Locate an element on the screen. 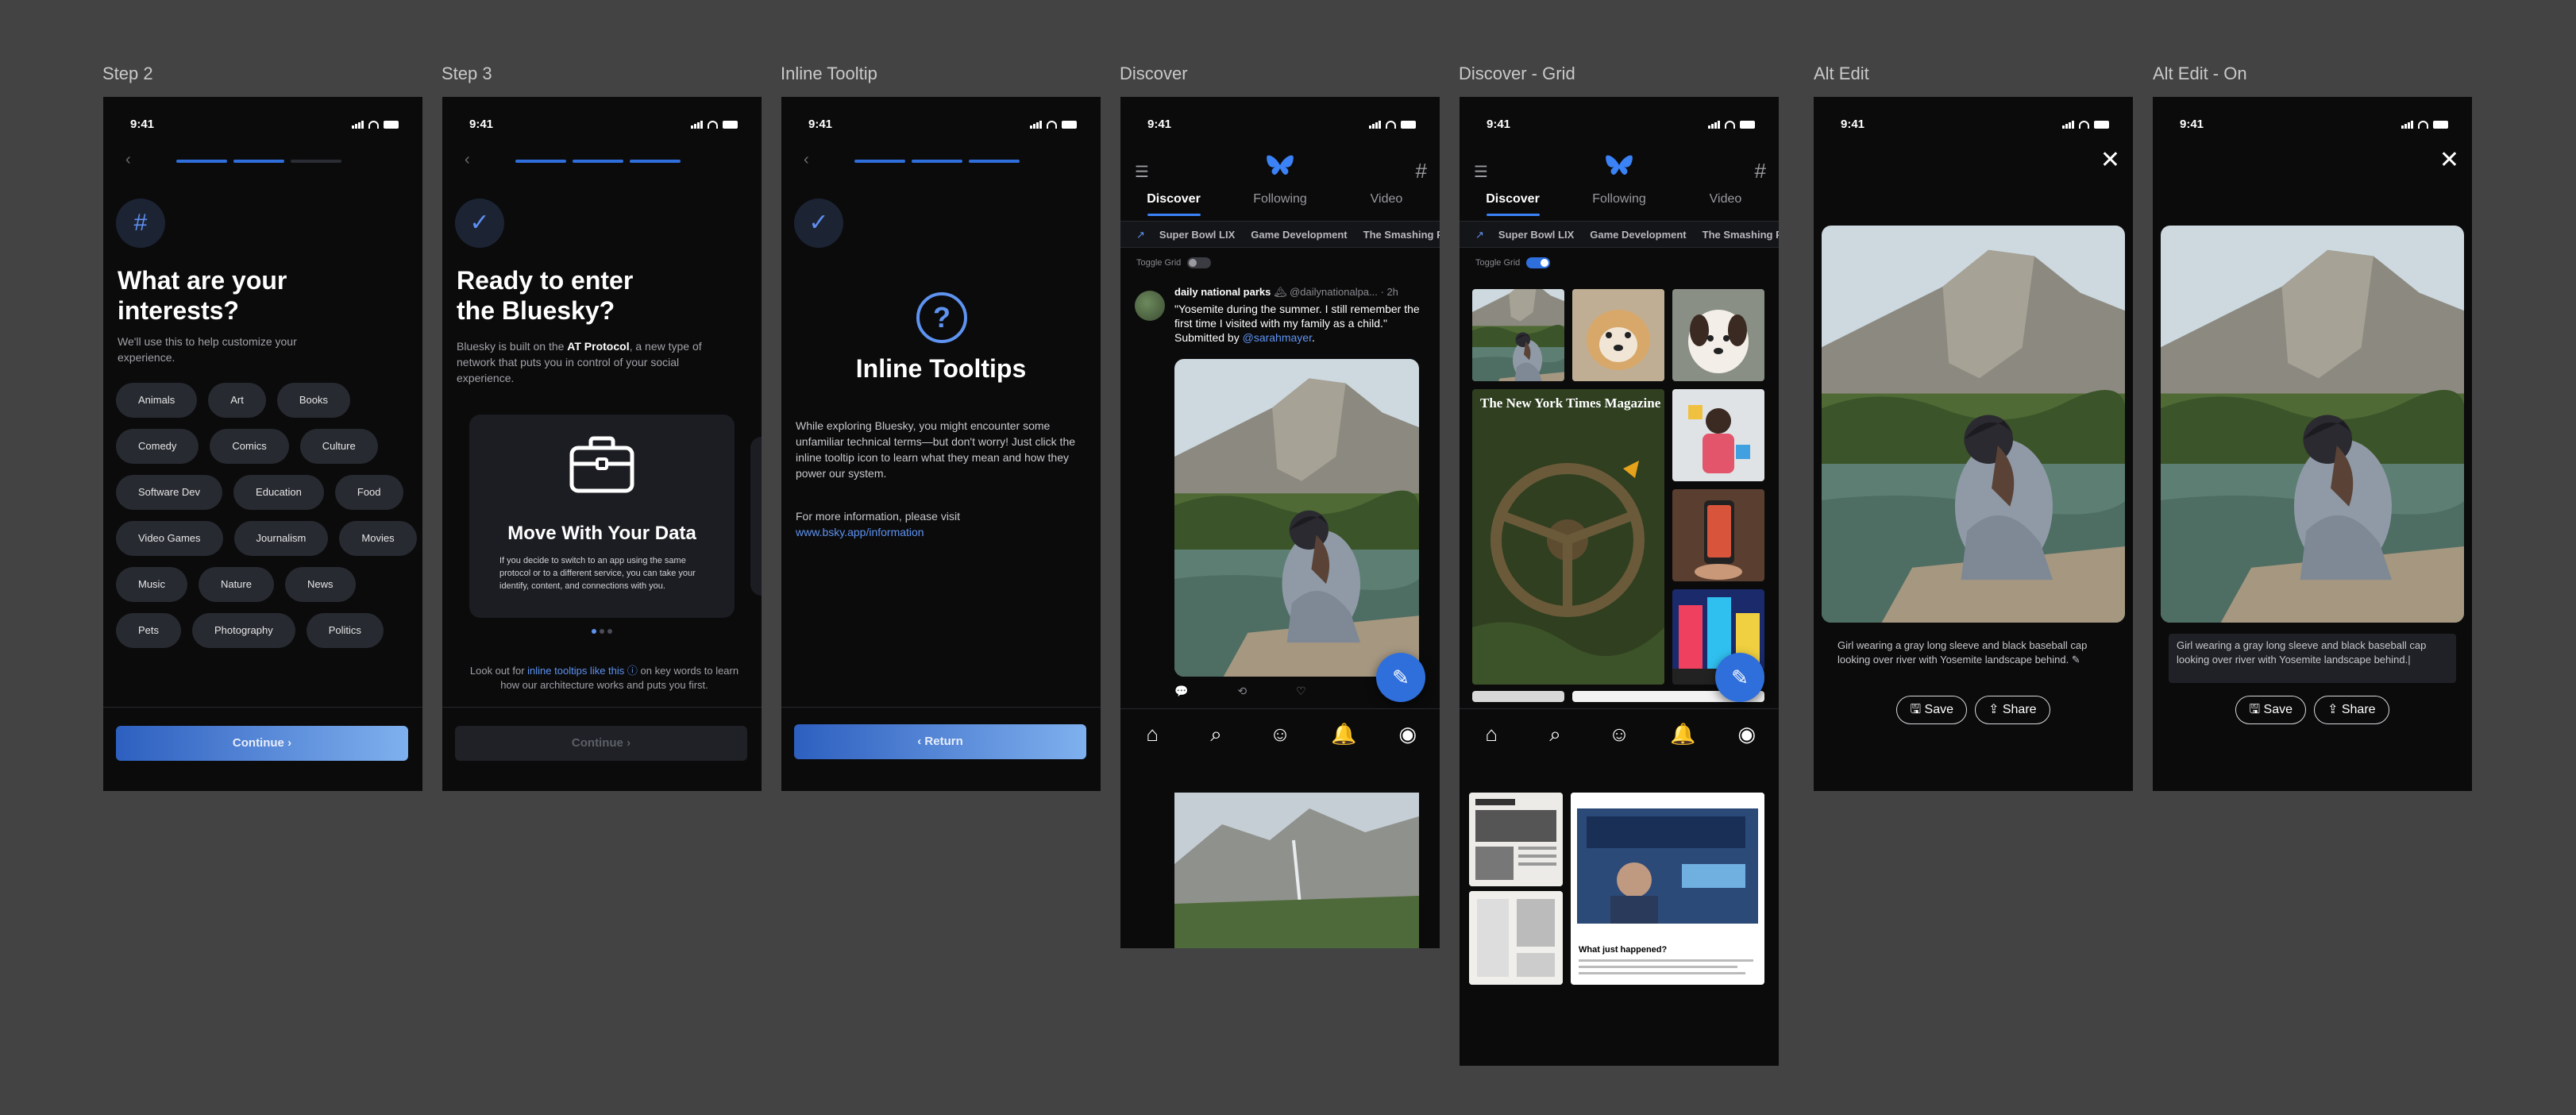 This screenshot has width=2576, height=1115. tooltip-info-text: For more information, please visit is located at coordinates (878, 516).